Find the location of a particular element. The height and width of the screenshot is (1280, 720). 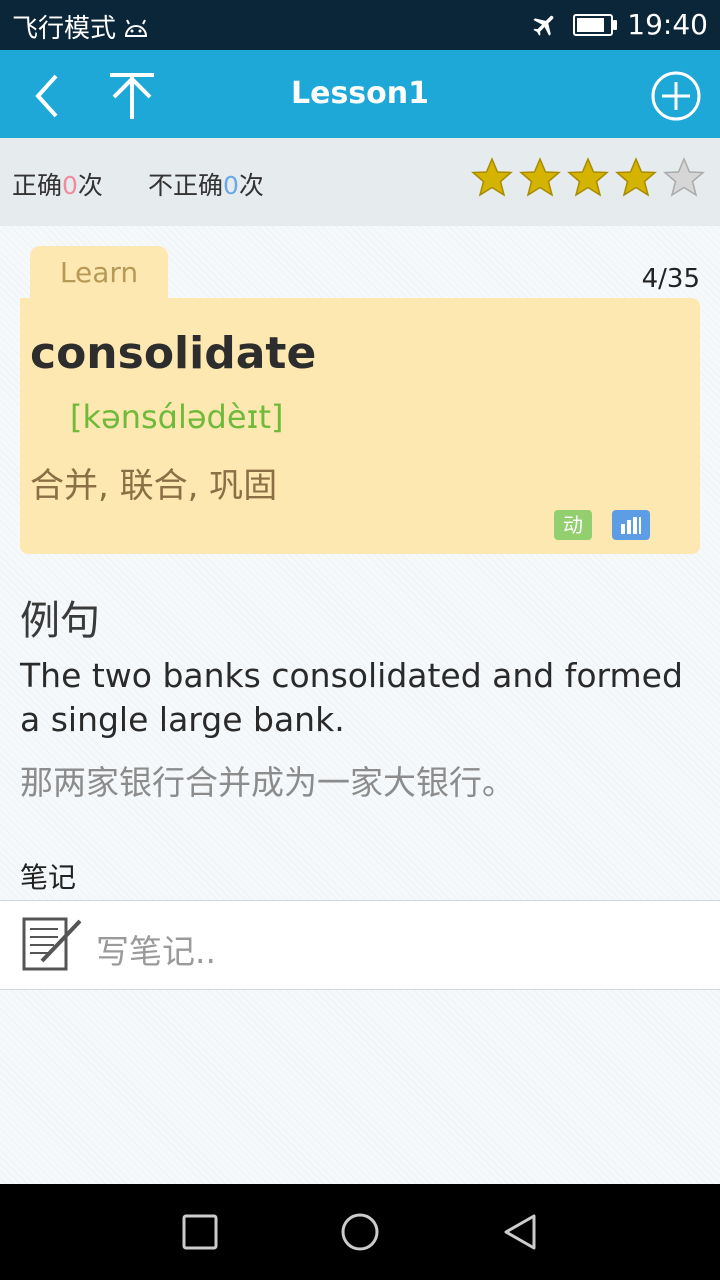

phonetic: [kənsɑ́lədèɪt] is located at coordinates (176, 417).